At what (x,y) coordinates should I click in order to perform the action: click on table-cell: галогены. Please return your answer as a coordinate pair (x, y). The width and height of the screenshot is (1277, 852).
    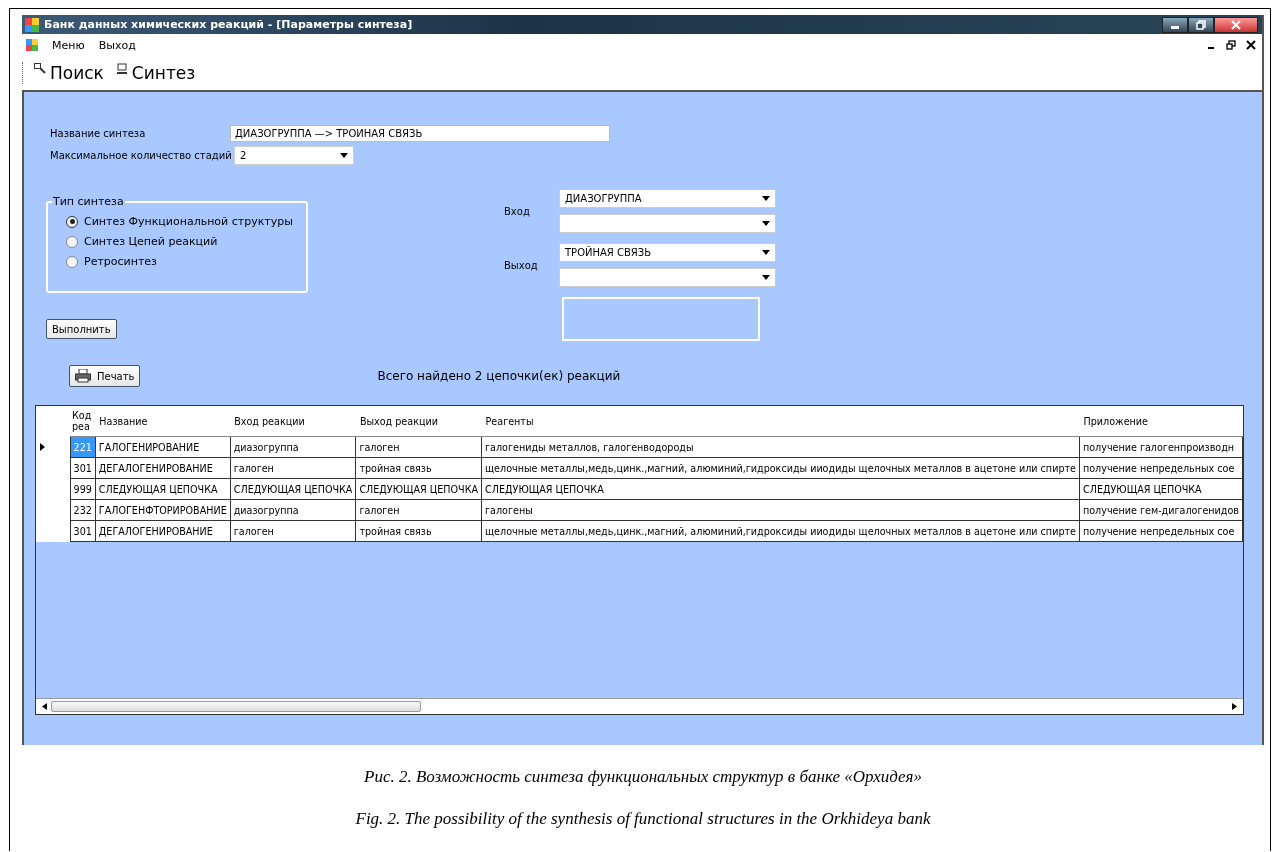
    Looking at the image, I should click on (780, 510).